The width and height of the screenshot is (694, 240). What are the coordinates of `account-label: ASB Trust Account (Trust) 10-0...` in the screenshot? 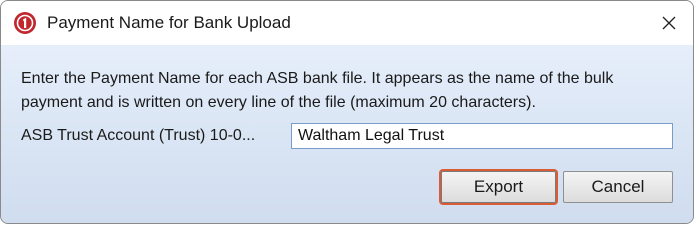 It's located at (138, 135).